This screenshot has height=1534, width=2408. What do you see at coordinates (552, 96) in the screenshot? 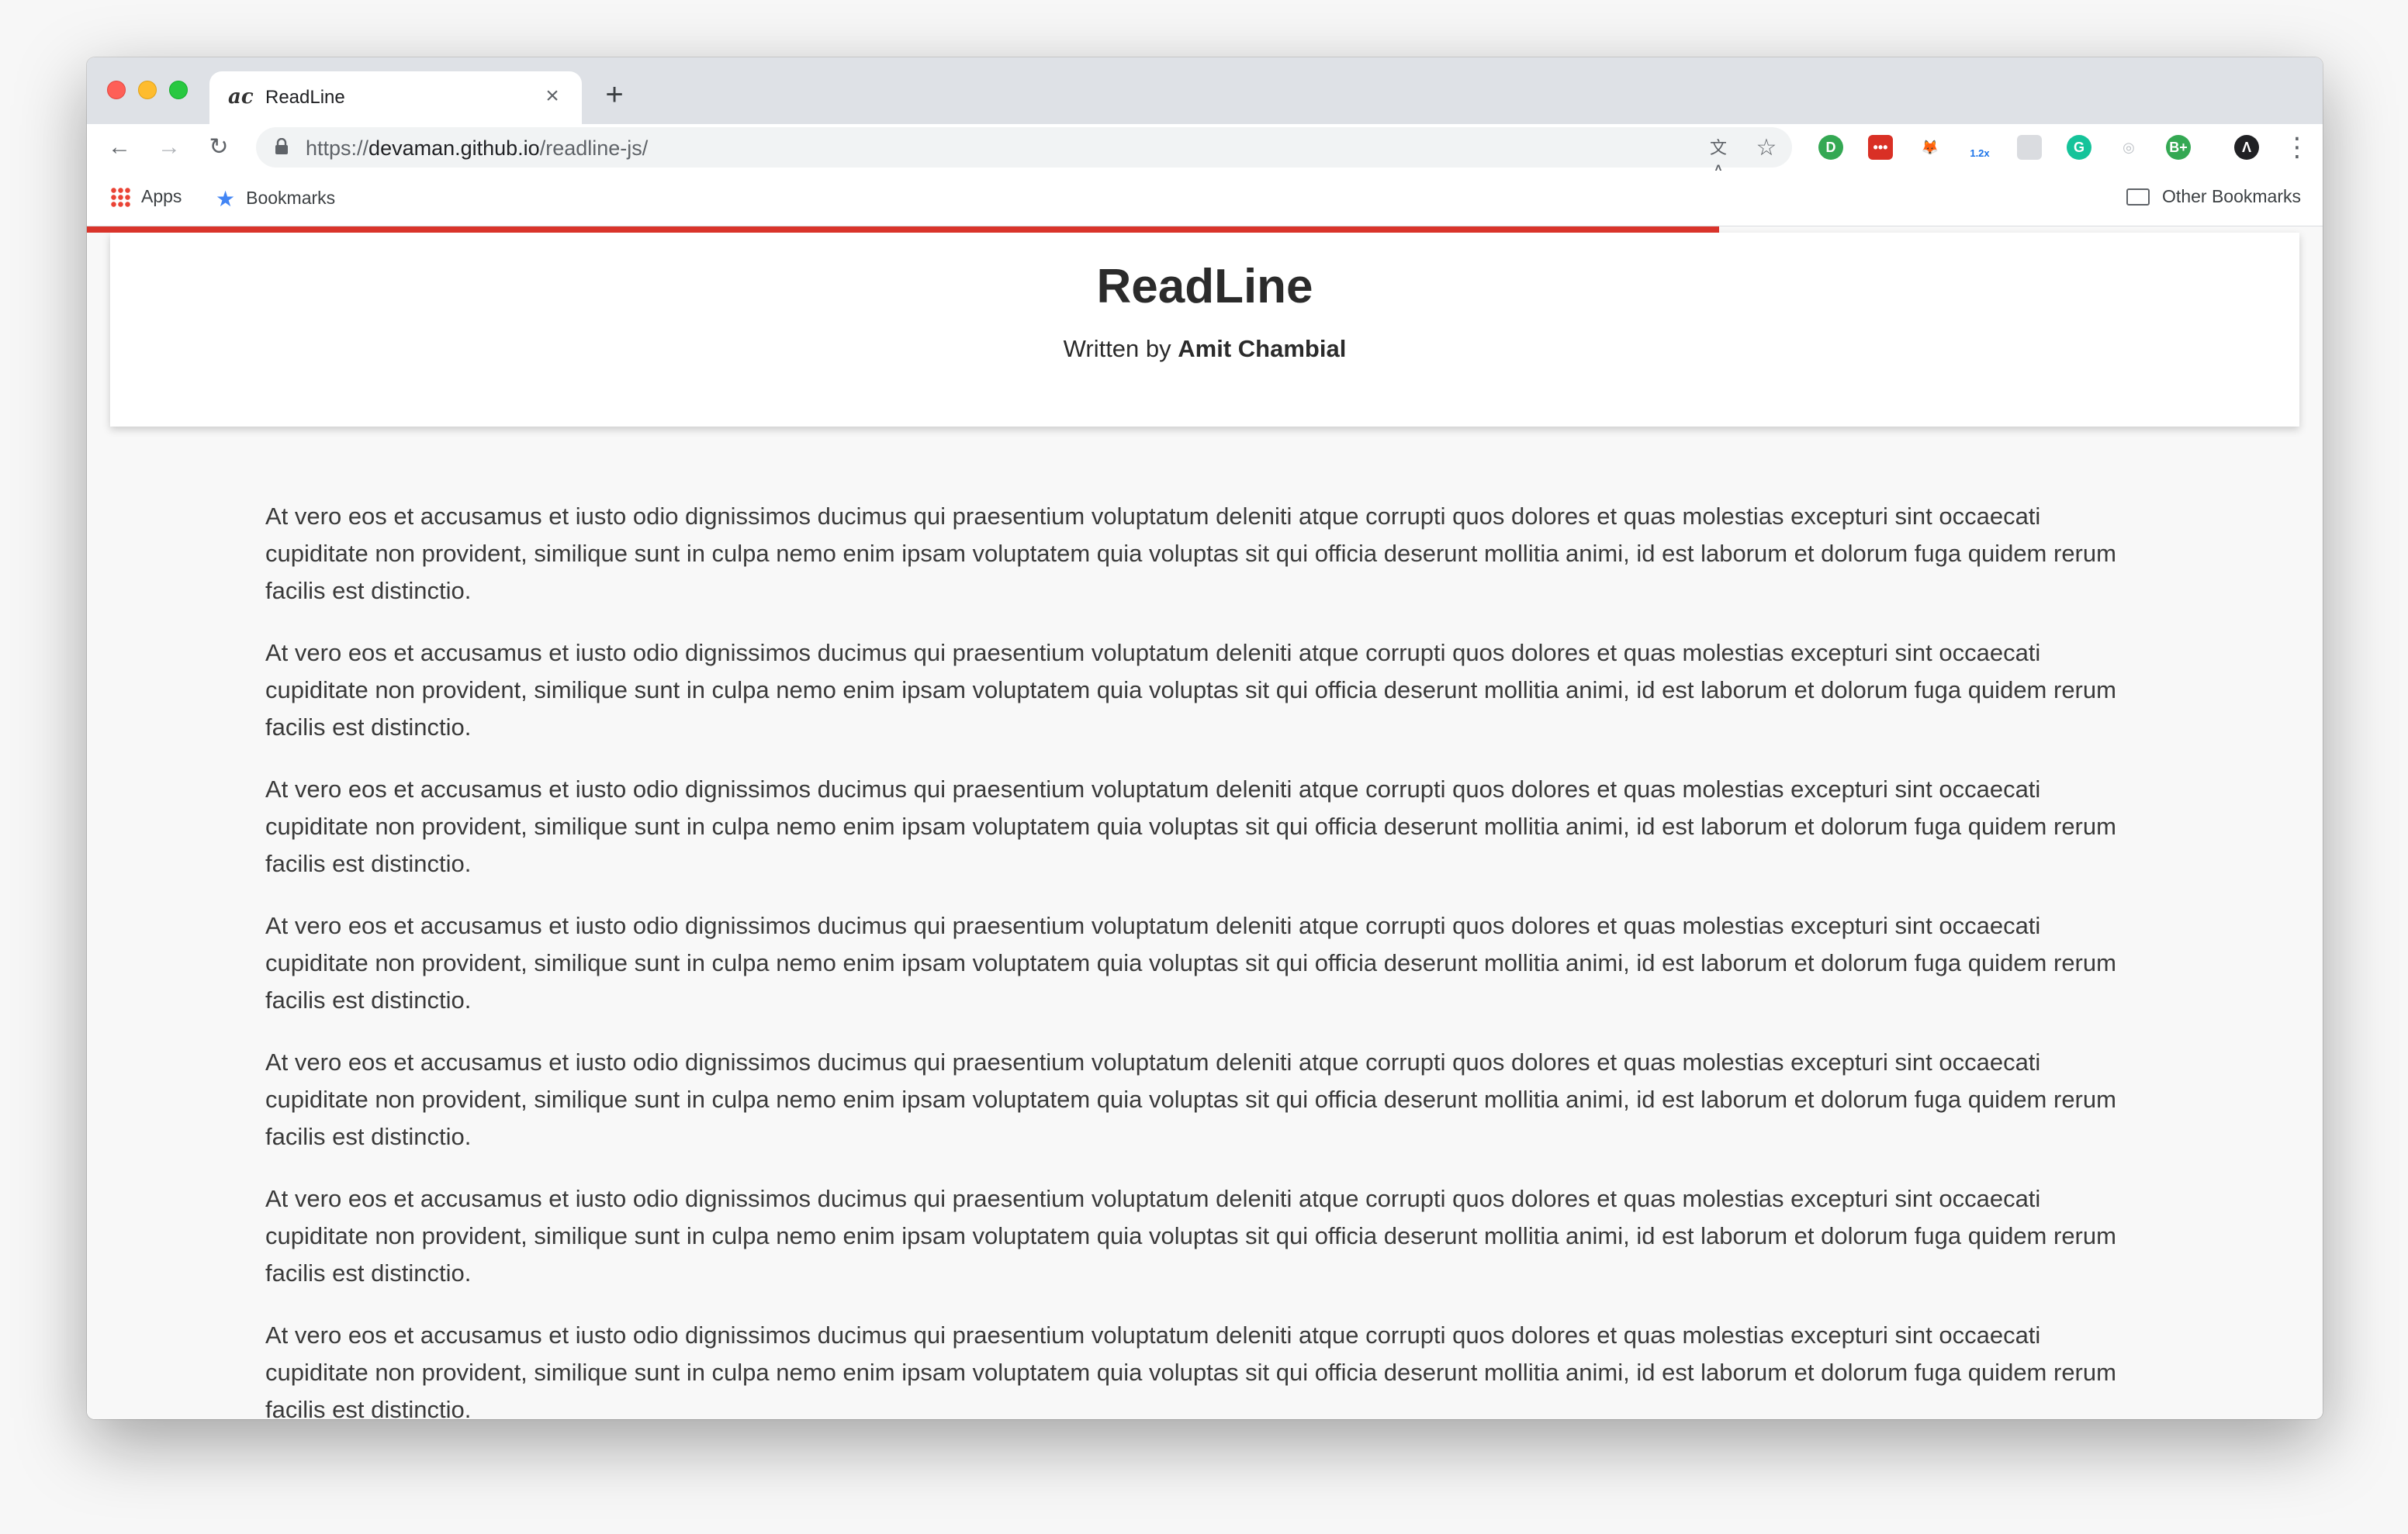
I see `tab-close-icon: ×` at bounding box center [552, 96].